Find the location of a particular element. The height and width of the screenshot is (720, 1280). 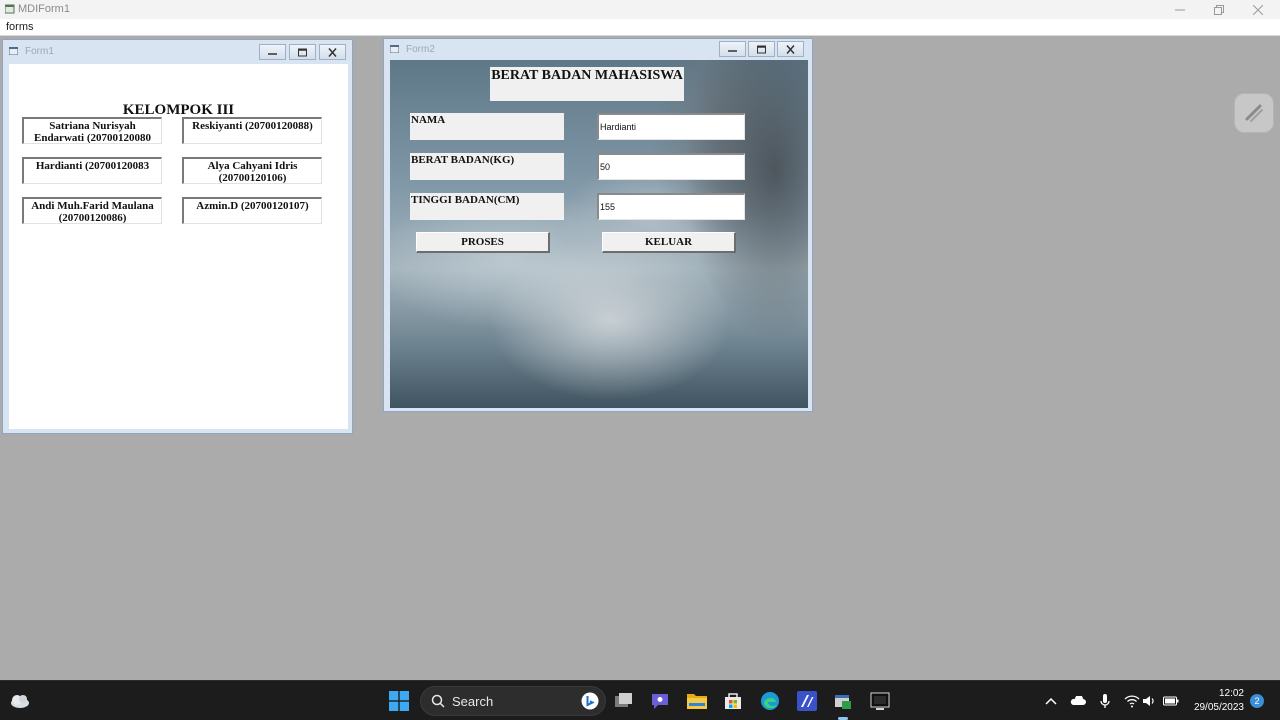

mdi-title: MDIForm1 is located at coordinates (44, 9).